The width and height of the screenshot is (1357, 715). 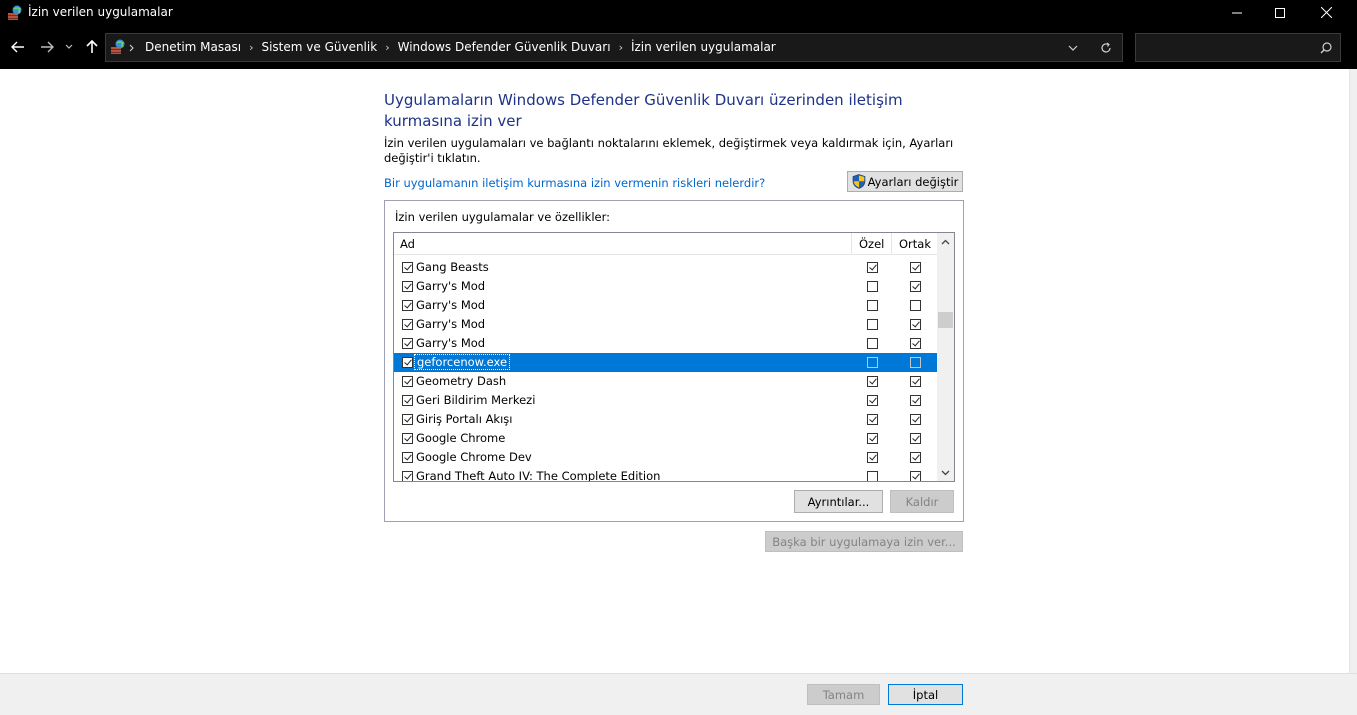 What do you see at coordinates (665, 438) in the screenshot?
I see `list-item: Google Chrome` at bounding box center [665, 438].